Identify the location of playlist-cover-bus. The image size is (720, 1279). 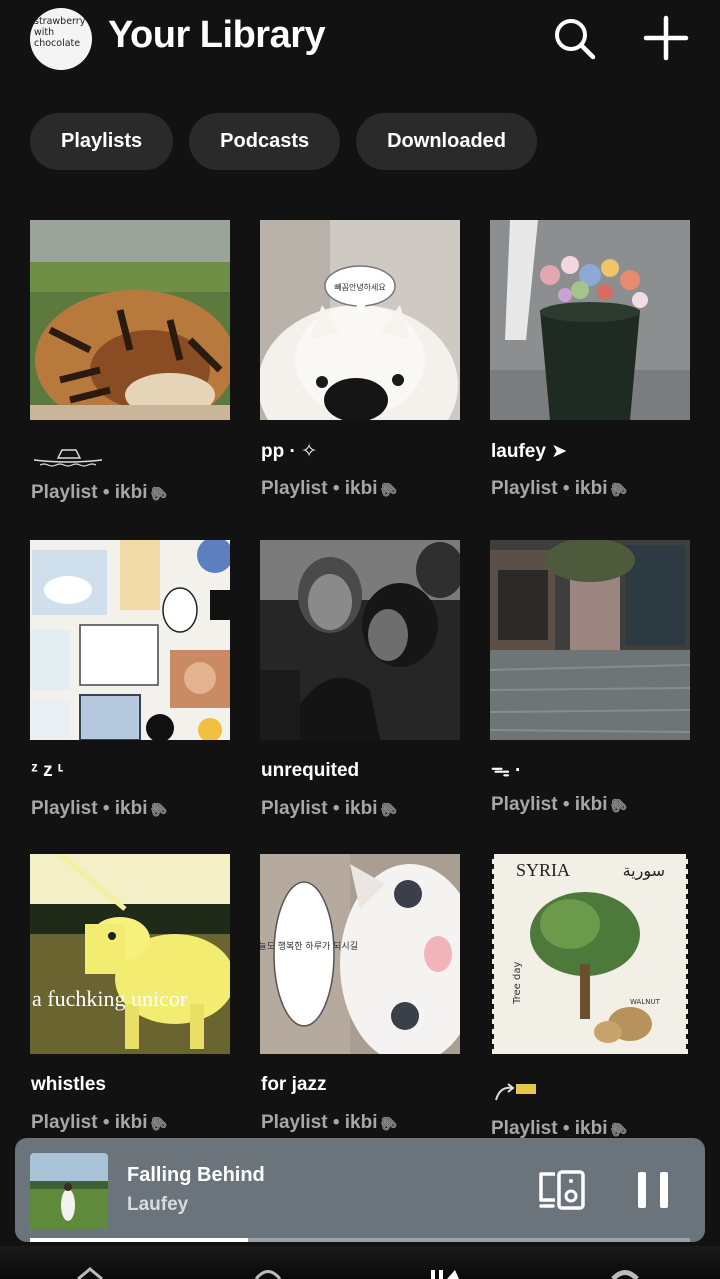
(360, 640).